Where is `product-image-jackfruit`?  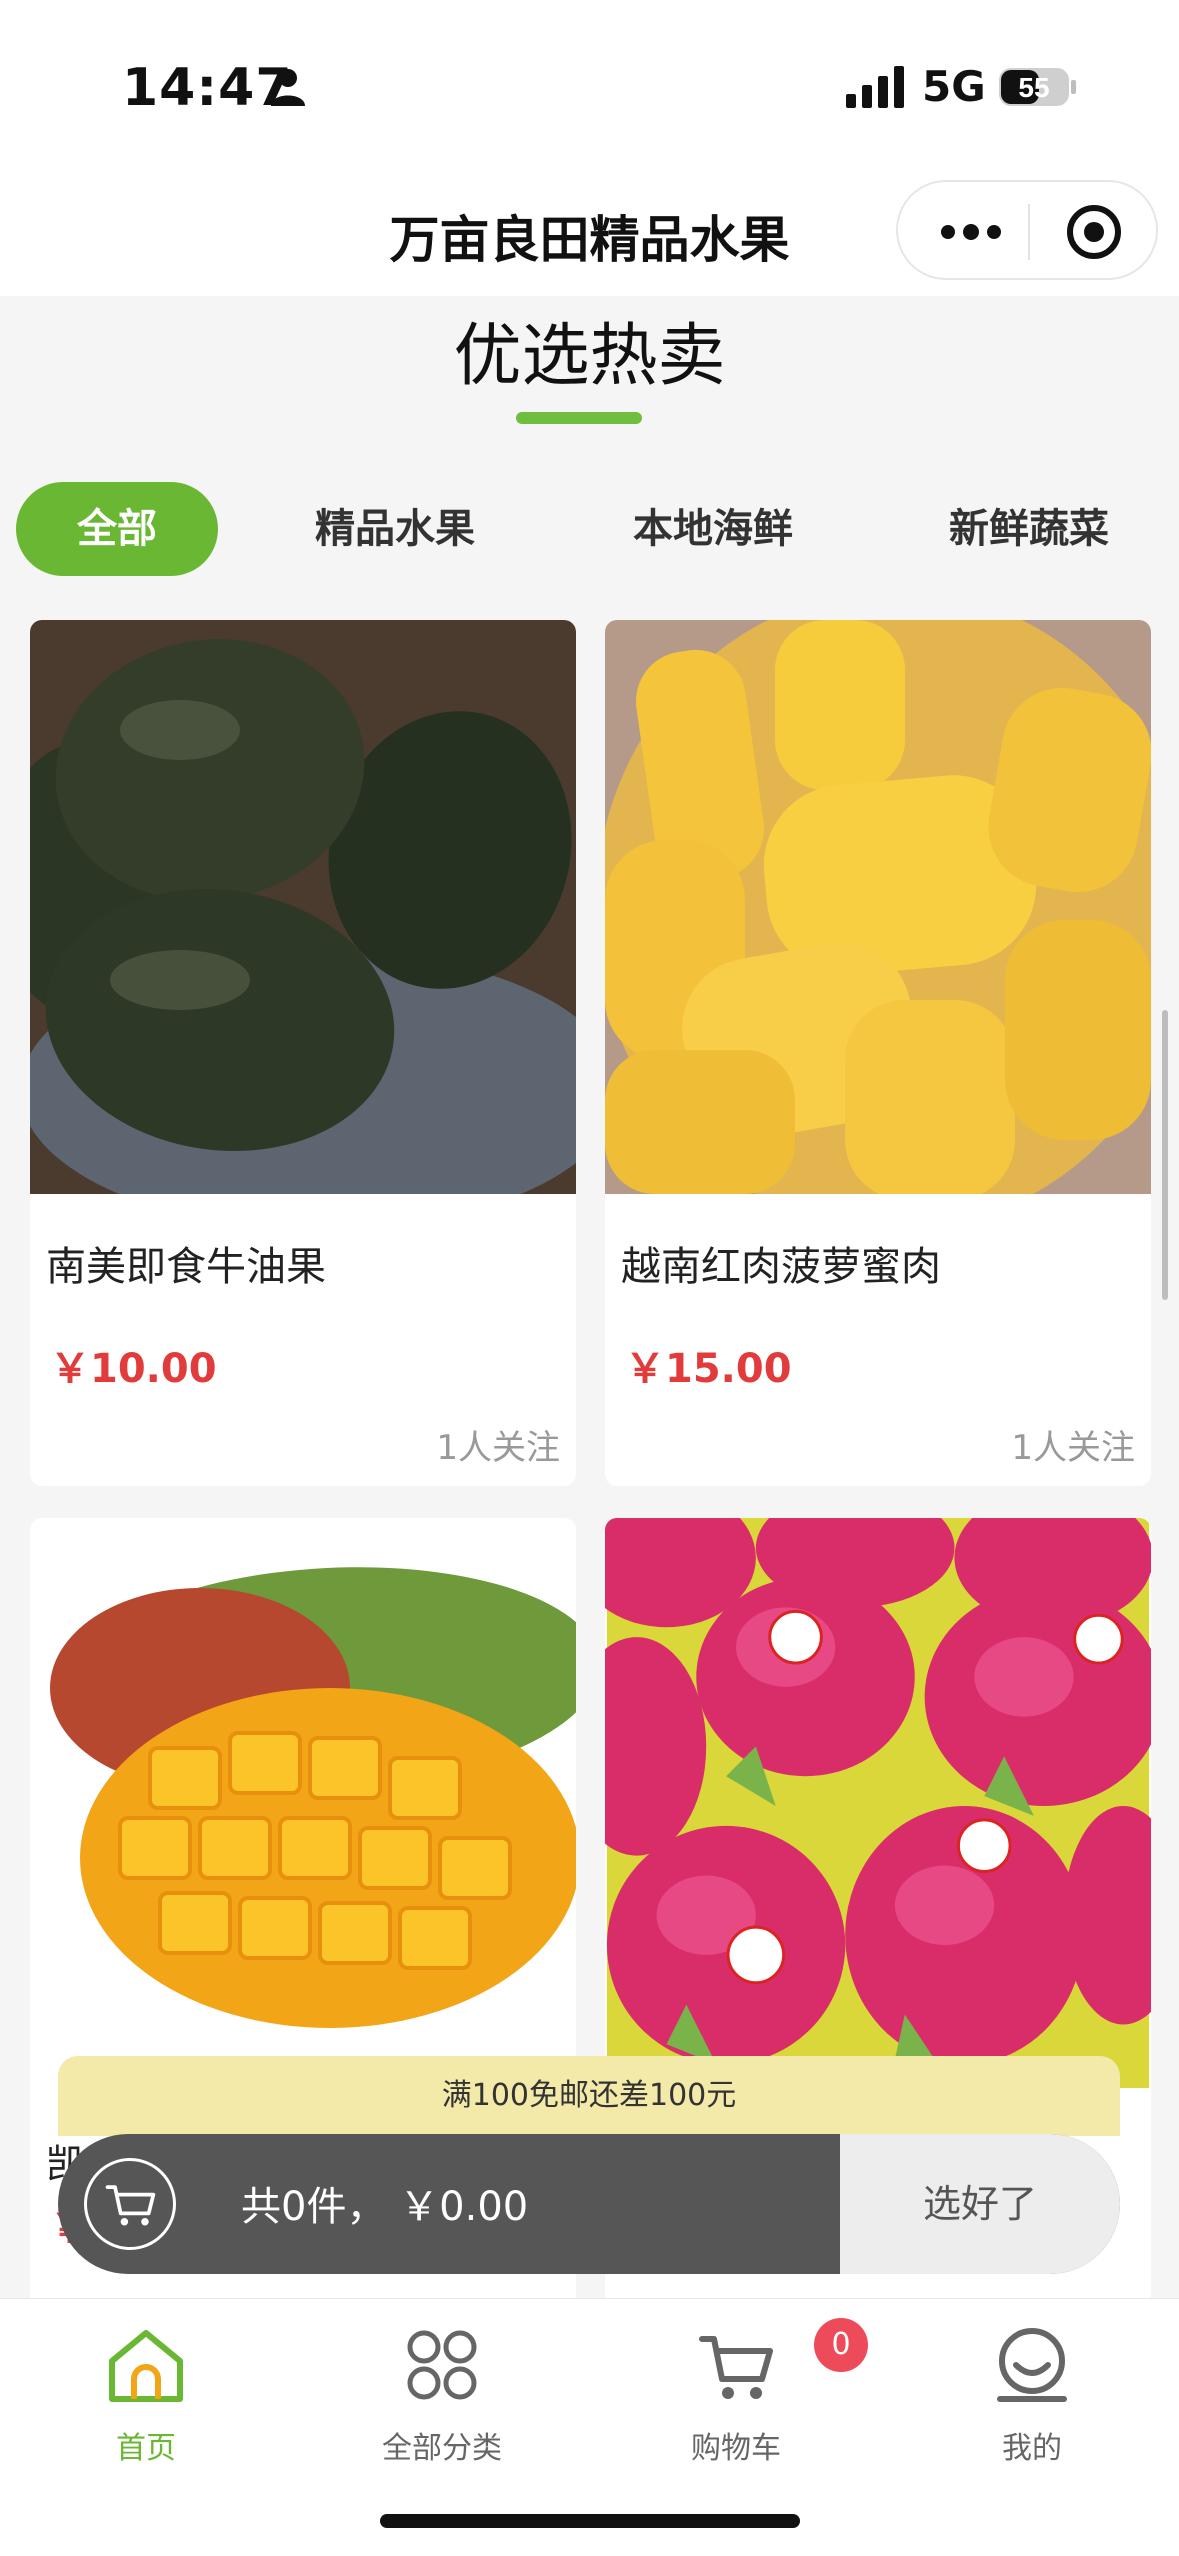
product-image-jackfruit is located at coordinates (878, 907).